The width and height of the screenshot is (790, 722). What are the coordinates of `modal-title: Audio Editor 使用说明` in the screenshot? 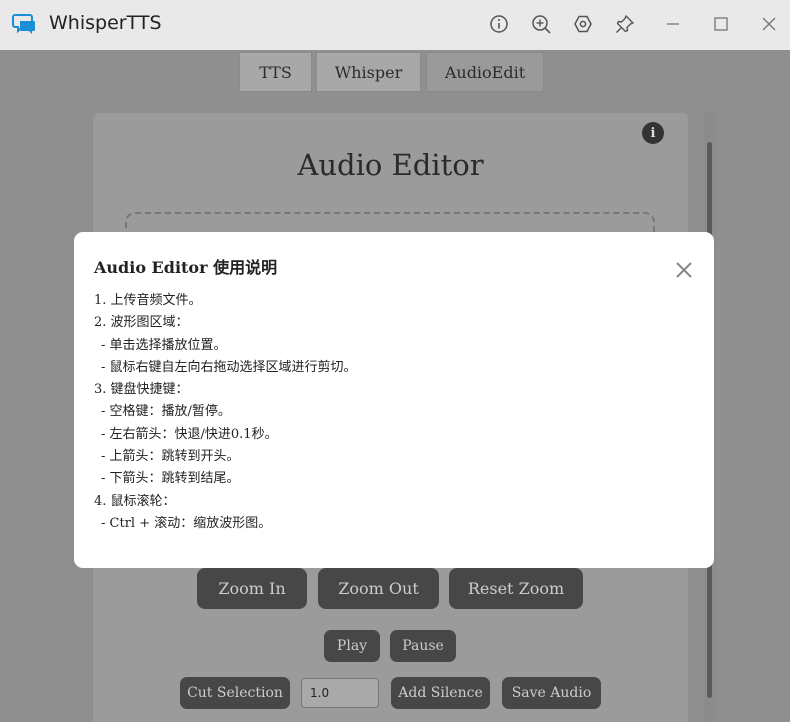 It's located at (186, 267).